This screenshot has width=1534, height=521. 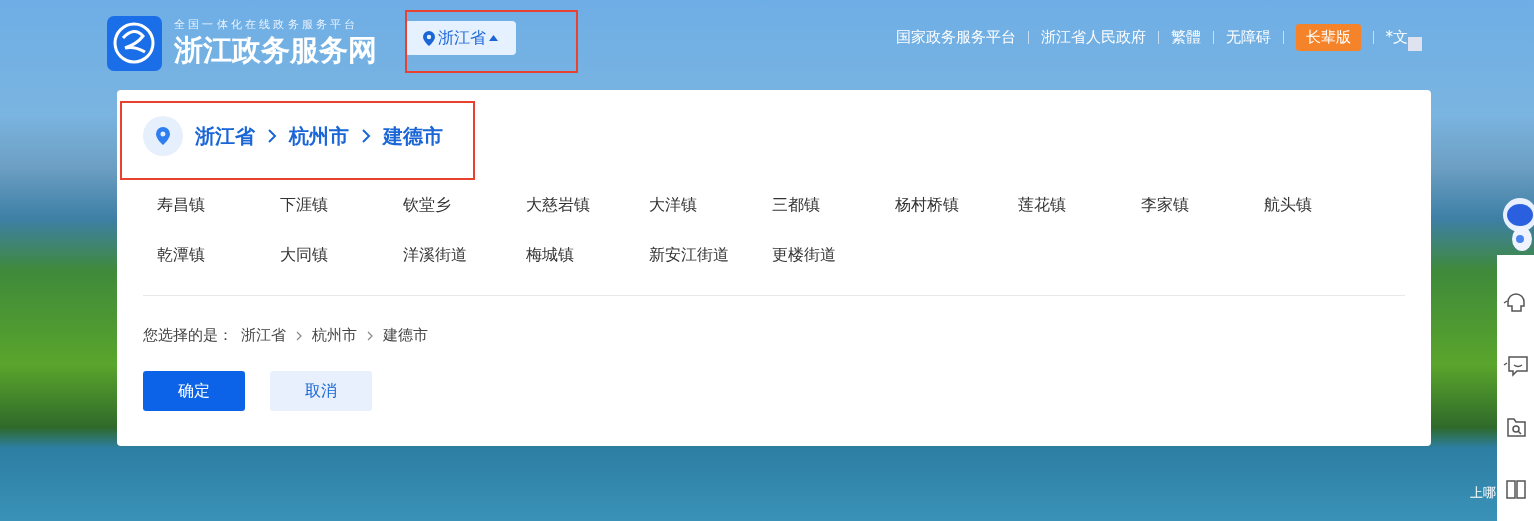 What do you see at coordinates (225, 136) in the screenshot?
I see `breadcrumb-link: 浙江省` at bounding box center [225, 136].